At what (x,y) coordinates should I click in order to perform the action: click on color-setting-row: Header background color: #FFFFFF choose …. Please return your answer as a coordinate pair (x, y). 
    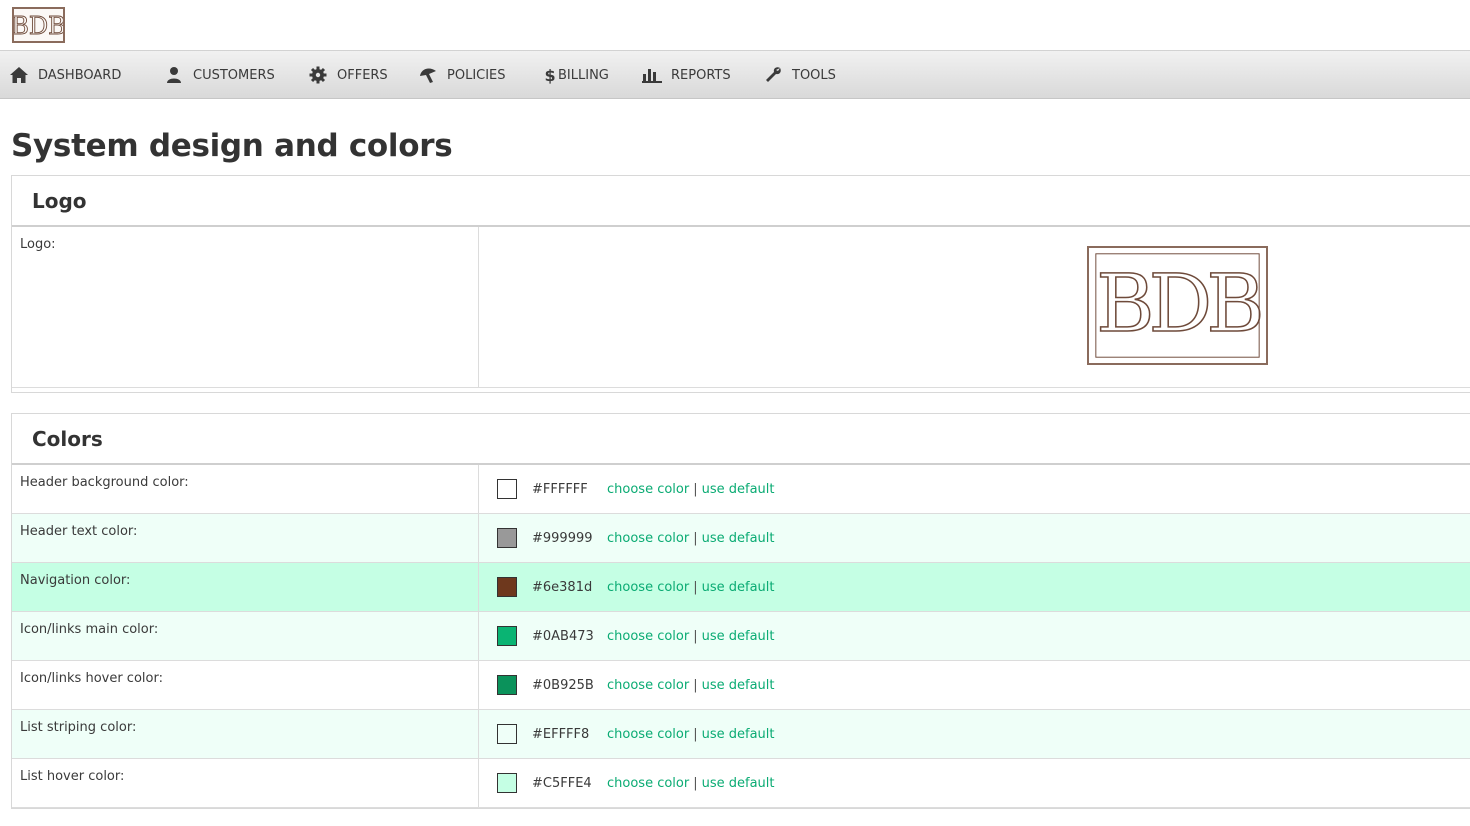
    Looking at the image, I should click on (741, 489).